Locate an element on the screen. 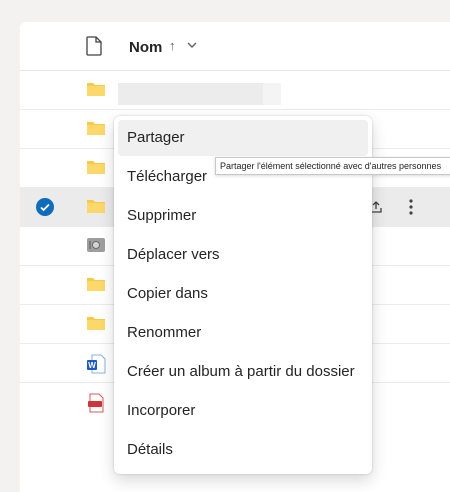 The height and width of the screenshot is (492, 450). redacted-name is located at coordinates (190, 94).